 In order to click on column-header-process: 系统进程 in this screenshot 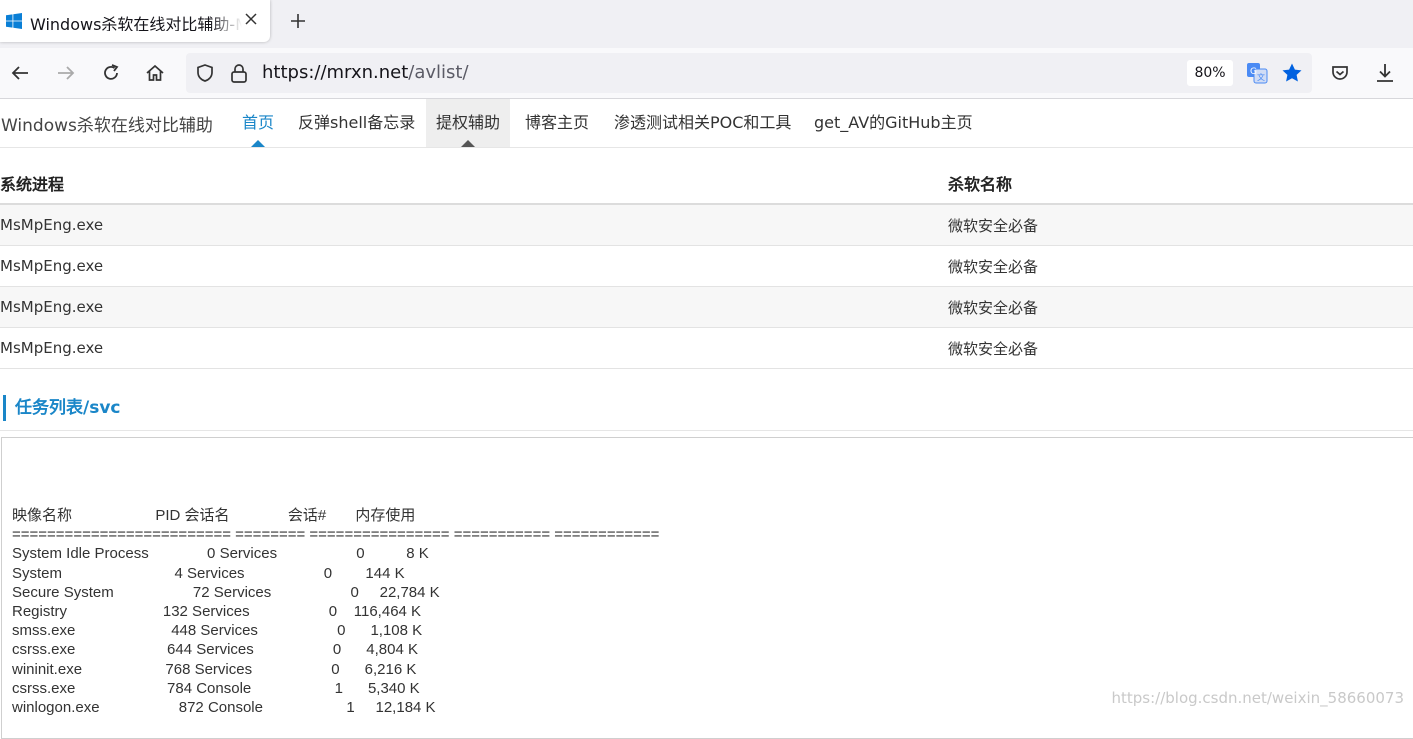, I will do `click(474, 183)`.